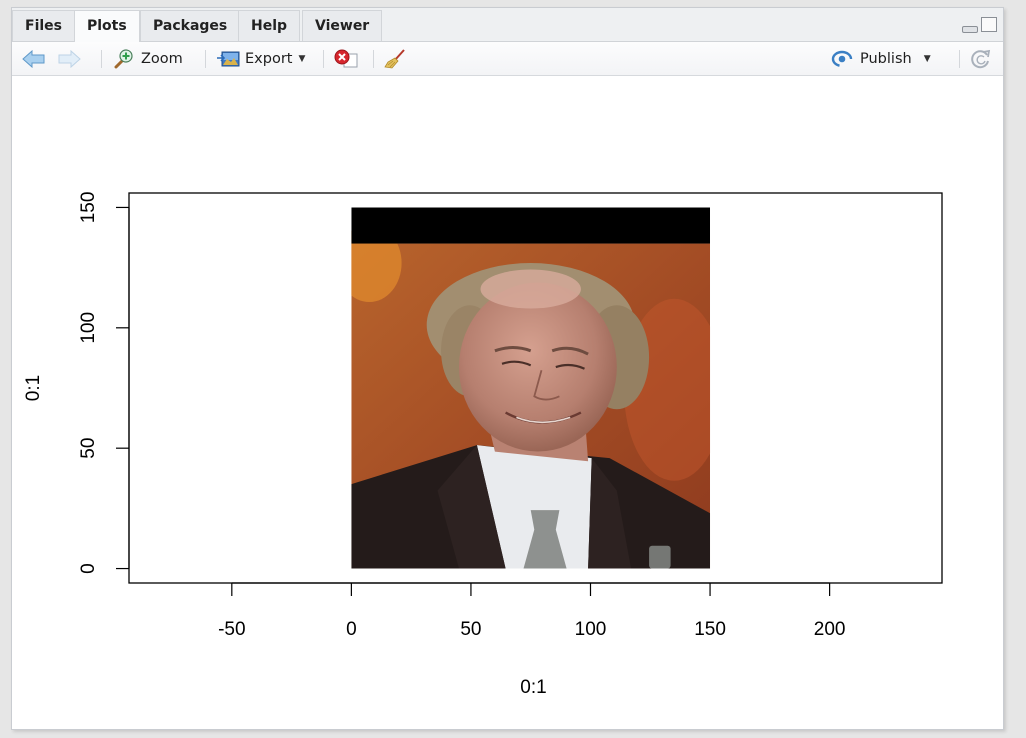  What do you see at coordinates (710, 629) in the screenshot?
I see `x-tick-label: 150` at bounding box center [710, 629].